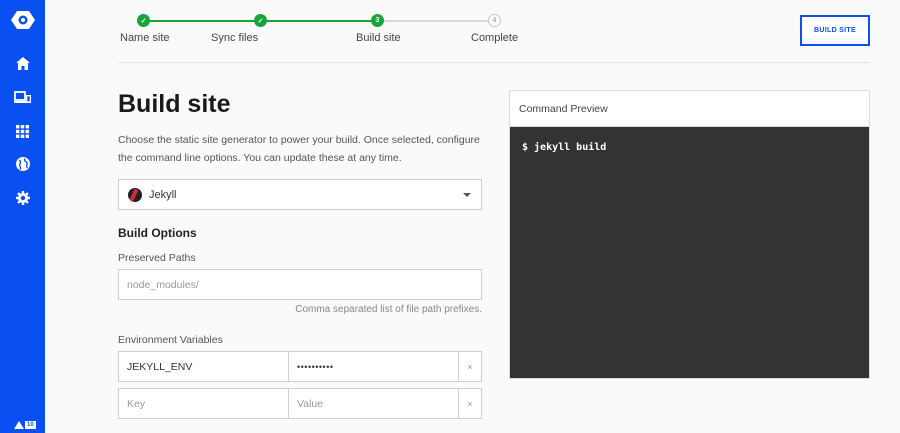  Describe the element at coordinates (494, 20) in the screenshot. I see `step-4-marker: 4` at that location.